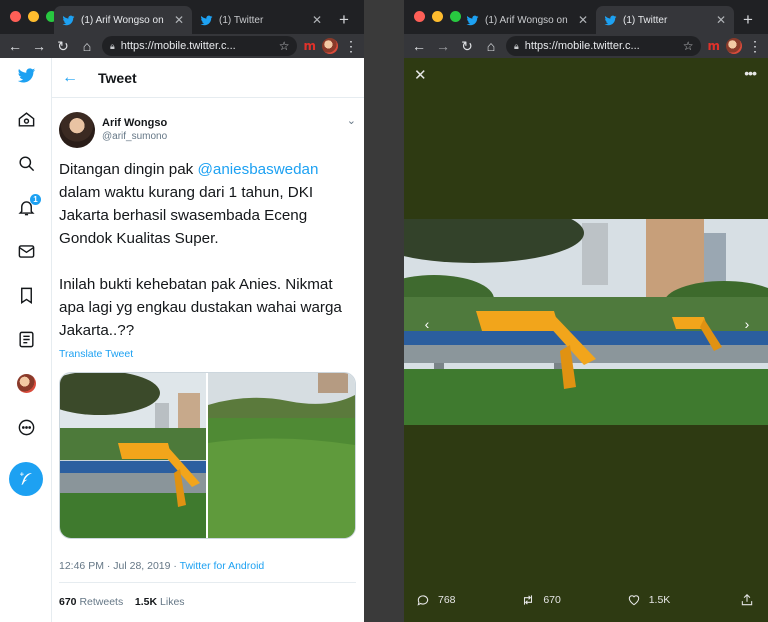 The height and width of the screenshot is (622, 768). I want to click on tweet-media, so click(207, 455).